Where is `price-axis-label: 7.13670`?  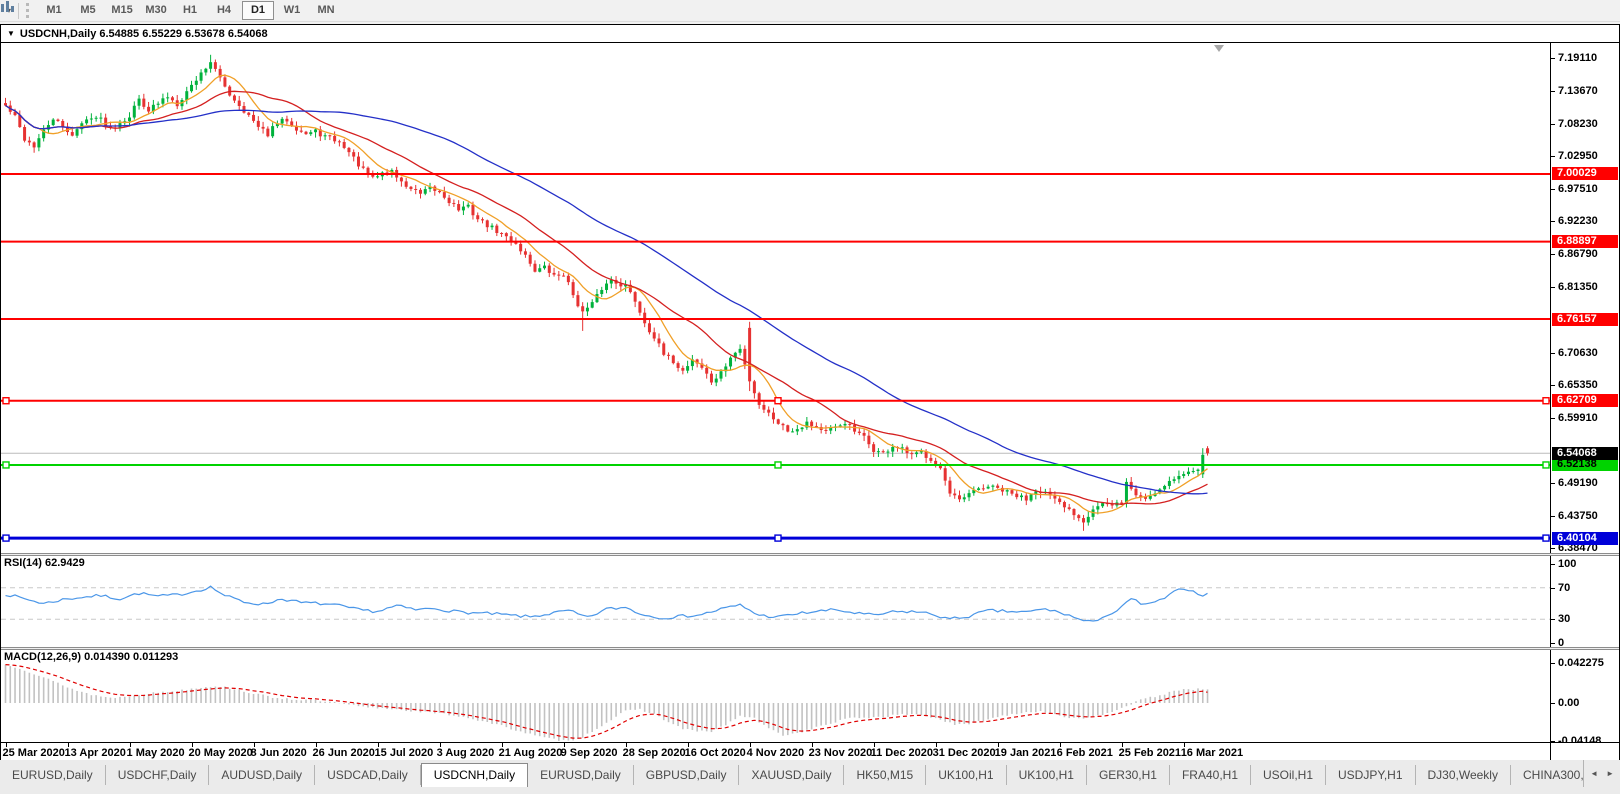
price-axis-label: 7.13670 is located at coordinates (1578, 91).